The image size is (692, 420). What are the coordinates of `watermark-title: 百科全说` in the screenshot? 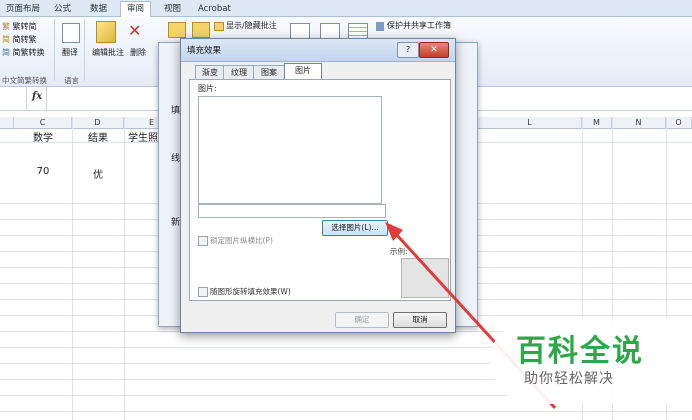 It's located at (580, 351).